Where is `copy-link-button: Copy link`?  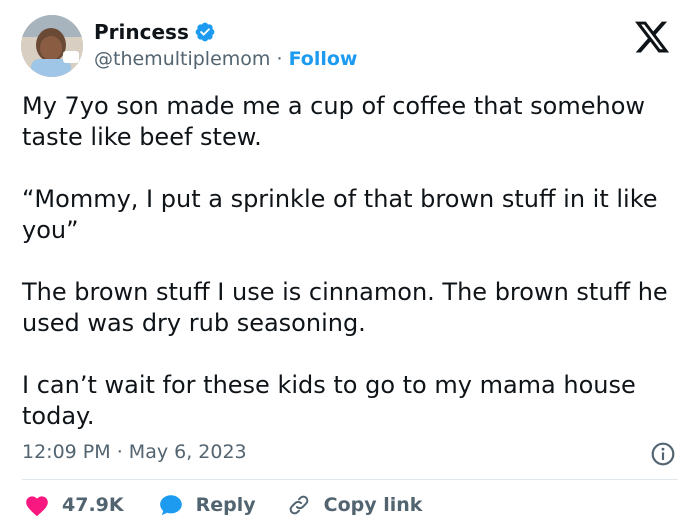
copy-link-button: Copy link is located at coordinates (354, 505).